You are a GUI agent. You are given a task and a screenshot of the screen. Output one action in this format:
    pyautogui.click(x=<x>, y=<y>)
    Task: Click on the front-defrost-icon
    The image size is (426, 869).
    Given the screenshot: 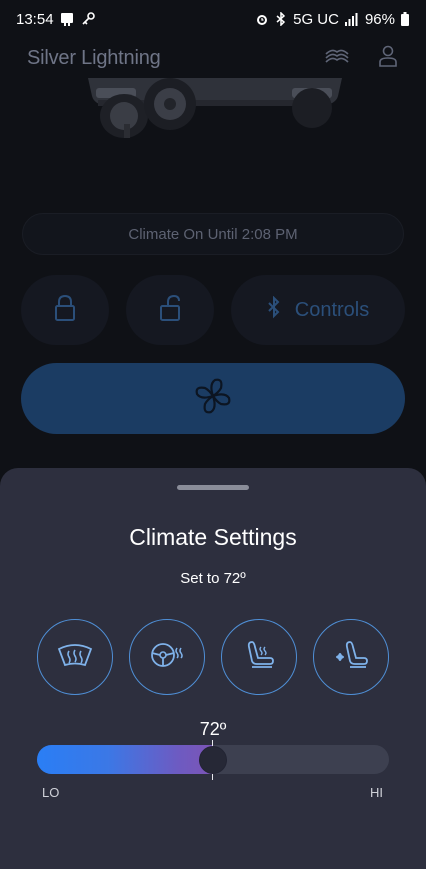 What is the action you would take?
    pyautogui.click(x=75, y=657)
    